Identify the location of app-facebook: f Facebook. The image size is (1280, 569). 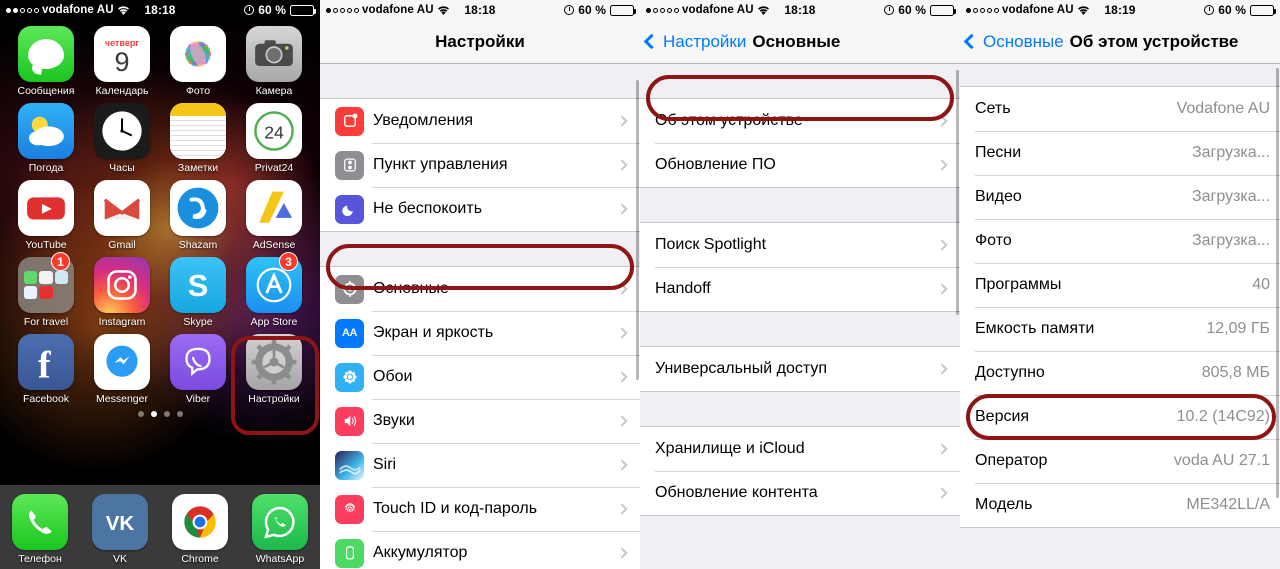
(46, 369).